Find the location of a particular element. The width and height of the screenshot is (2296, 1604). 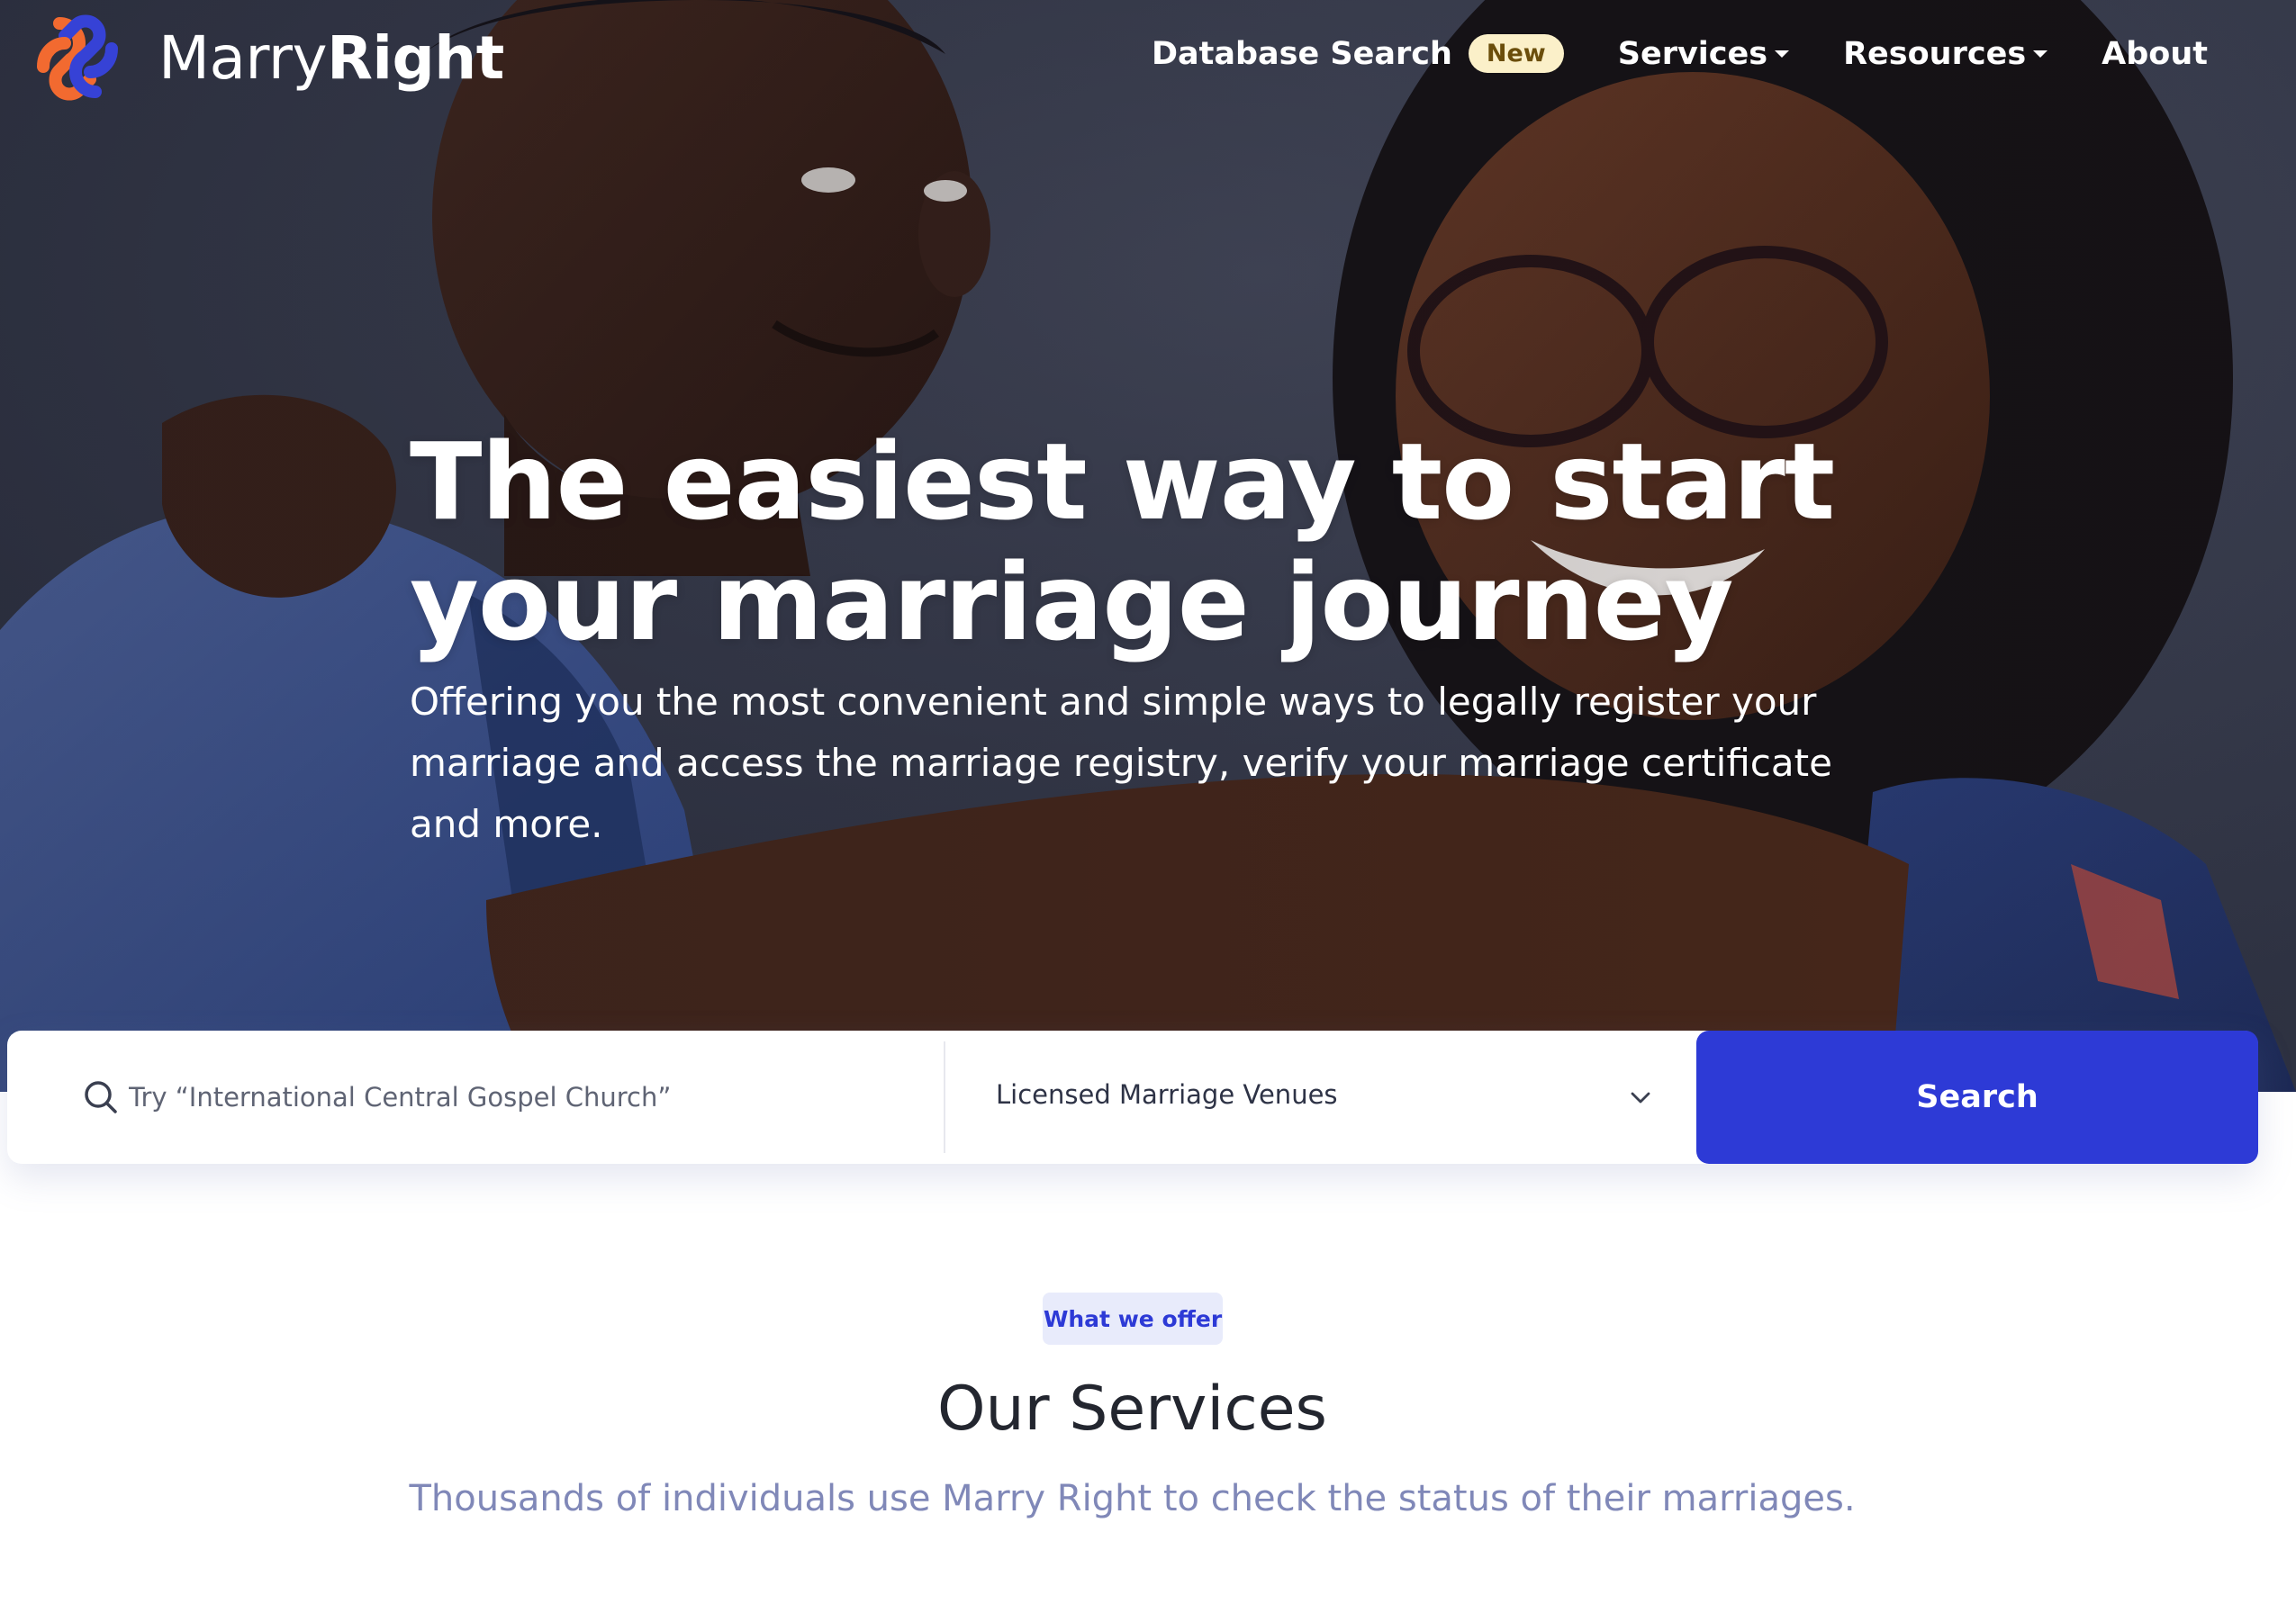

hero-headline-line-2: your marriage journey is located at coordinates (1072, 602).